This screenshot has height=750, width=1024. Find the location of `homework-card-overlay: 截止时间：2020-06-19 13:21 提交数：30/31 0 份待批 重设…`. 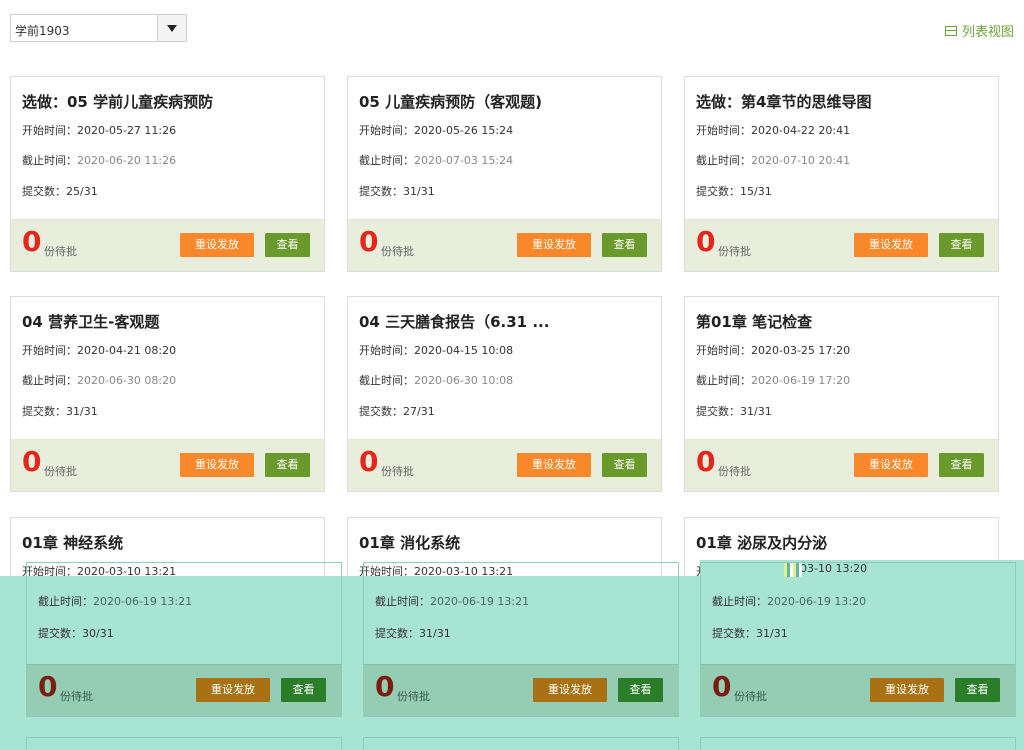

homework-card-overlay: 截止时间：2020-06-19 13:21 提交数：30/31 0 份待批 重设… is located at coordinates (184, 639).